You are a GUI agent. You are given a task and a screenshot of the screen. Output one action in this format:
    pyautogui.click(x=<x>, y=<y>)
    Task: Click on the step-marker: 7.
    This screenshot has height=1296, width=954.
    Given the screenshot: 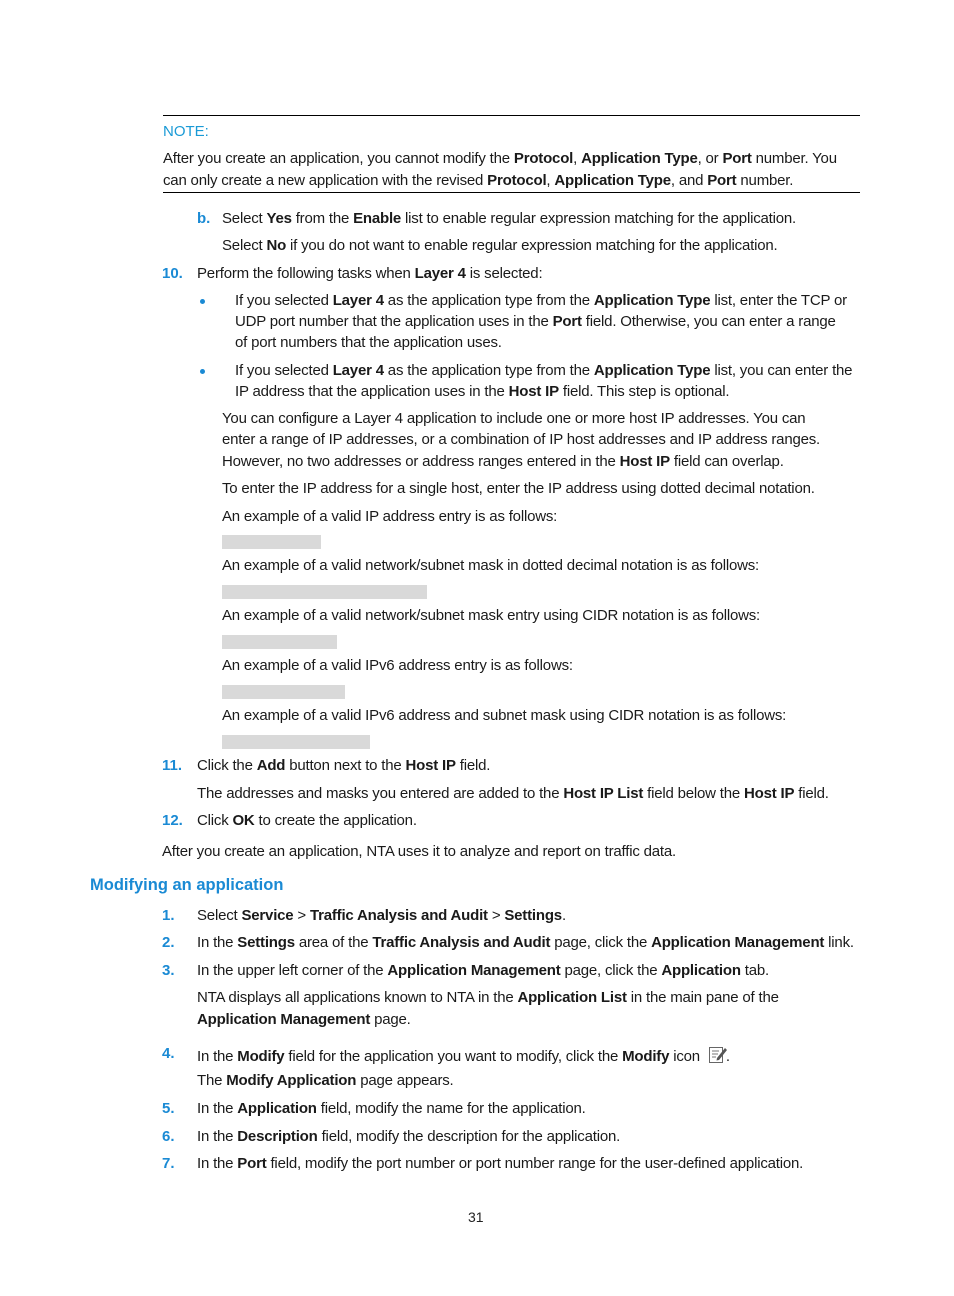 What is the action you would take?
    pyautogui.click(x=168, y=1163)
    